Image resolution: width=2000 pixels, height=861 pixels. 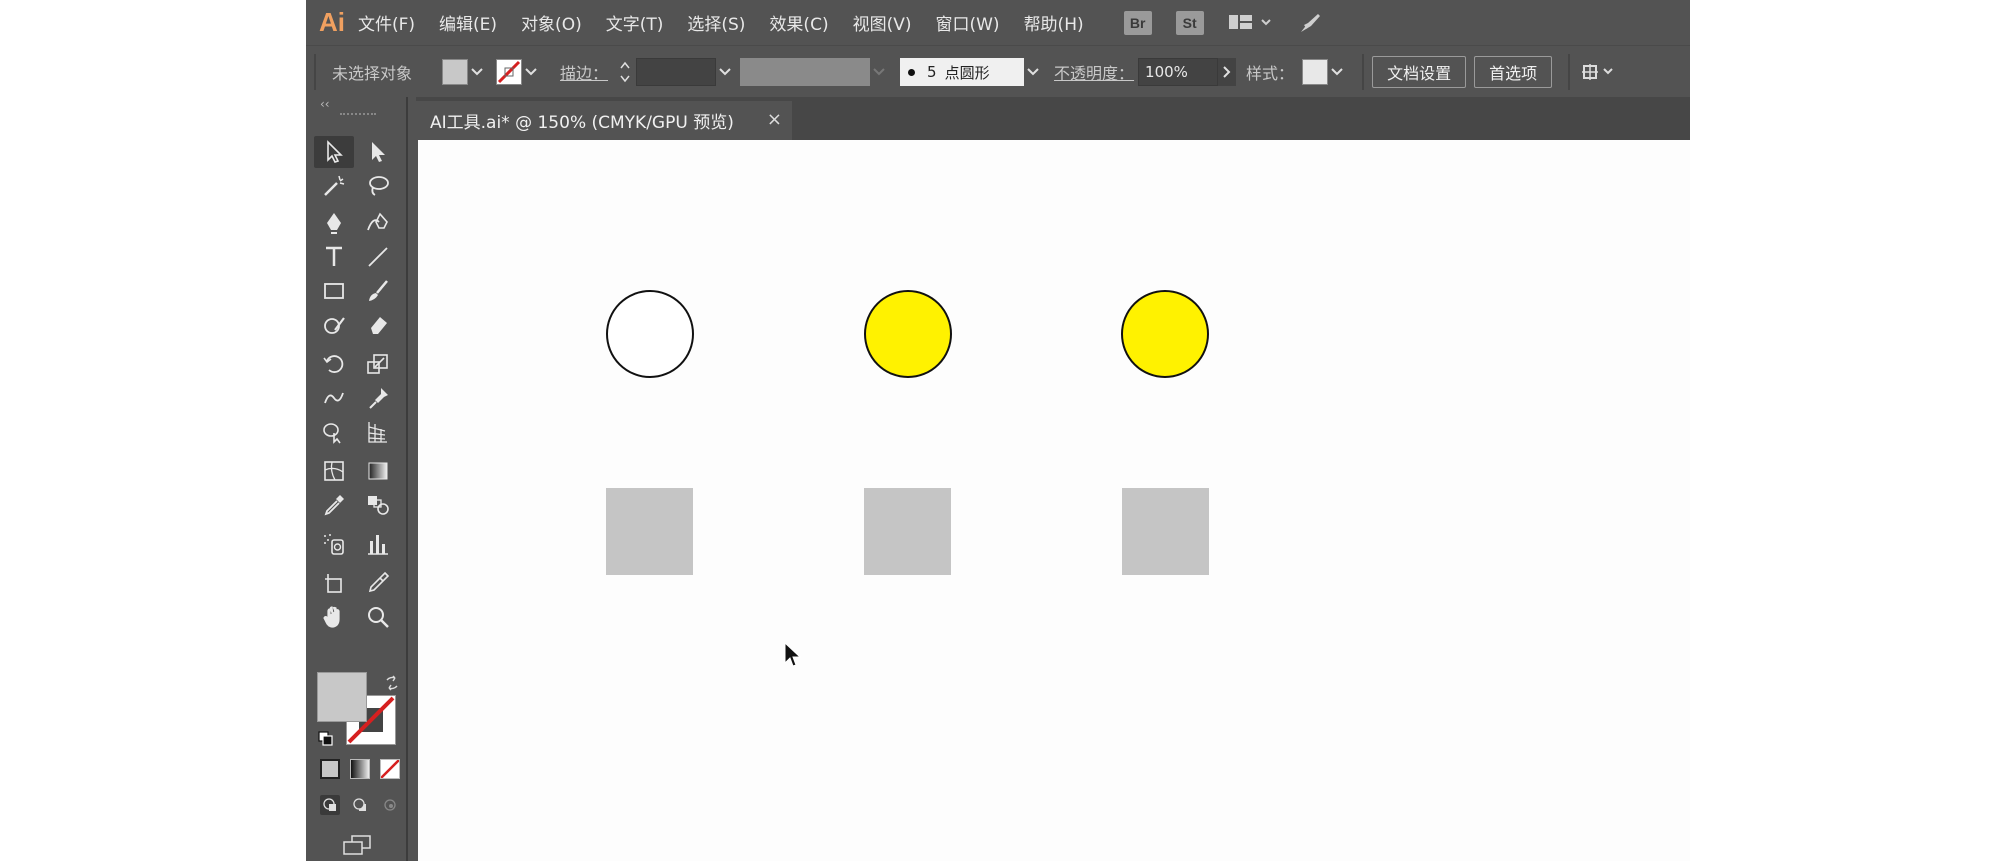 I want to click on stroke-weight-field, so click(x=676, y=72).